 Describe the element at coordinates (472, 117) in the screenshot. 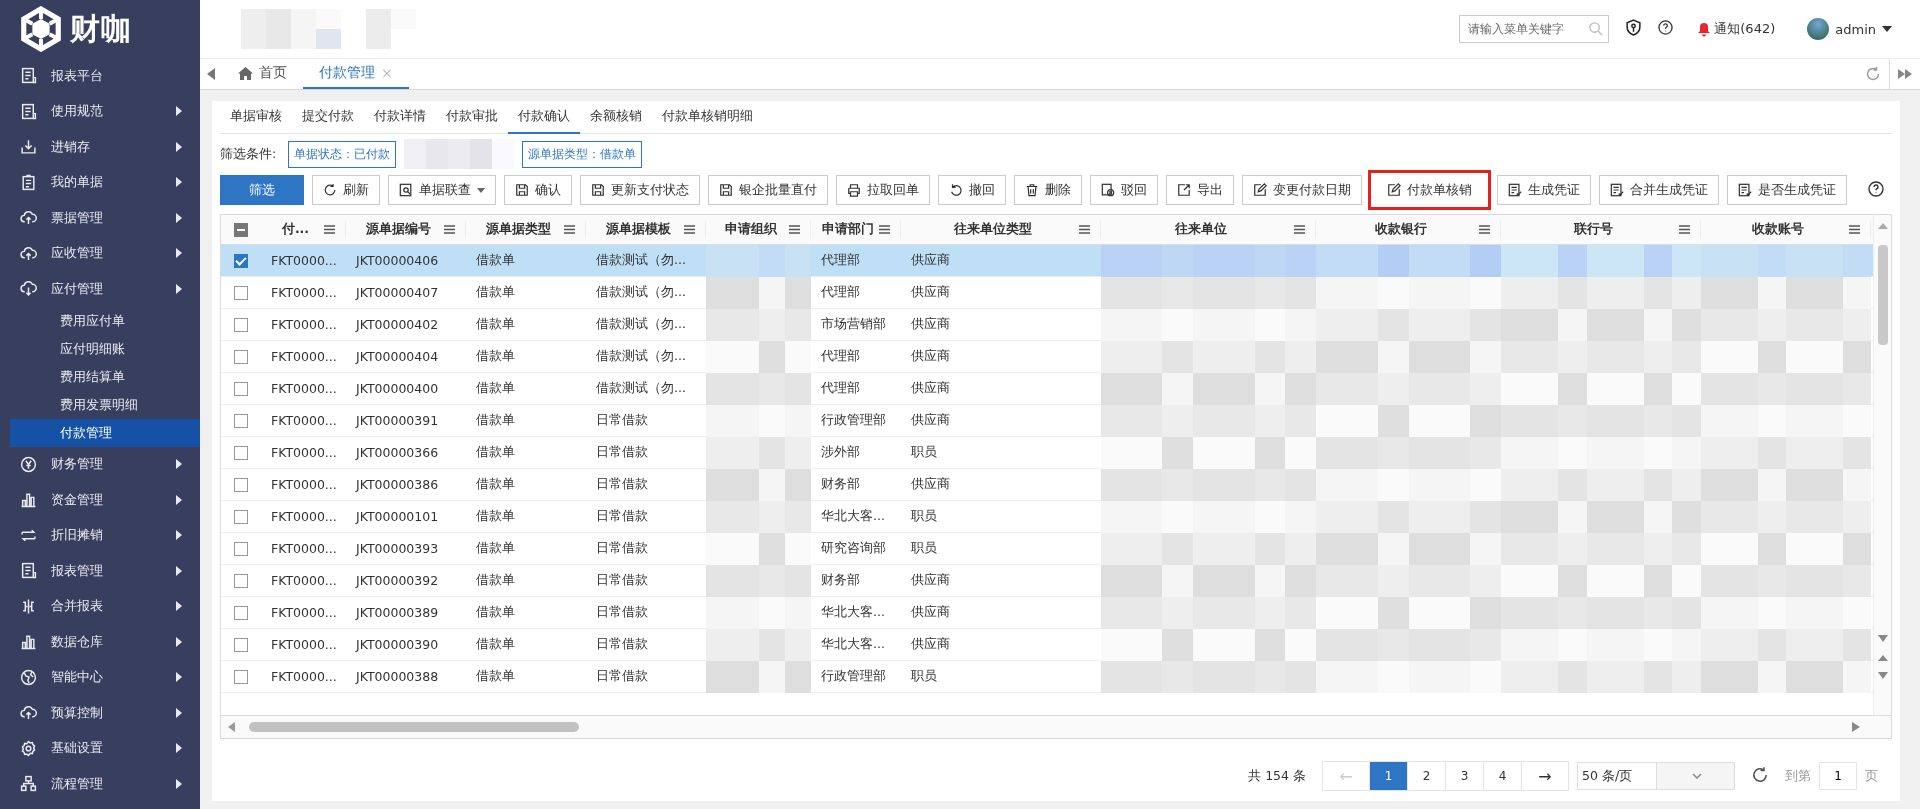

I see `sub-tab: 付款审批` at that location.